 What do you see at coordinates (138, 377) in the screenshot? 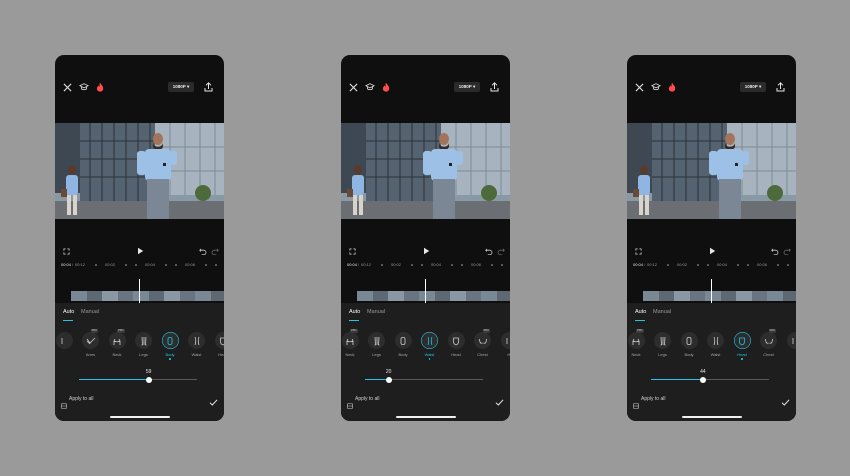
I see `intensity-slider: 59` at bounding box center [138, 377].